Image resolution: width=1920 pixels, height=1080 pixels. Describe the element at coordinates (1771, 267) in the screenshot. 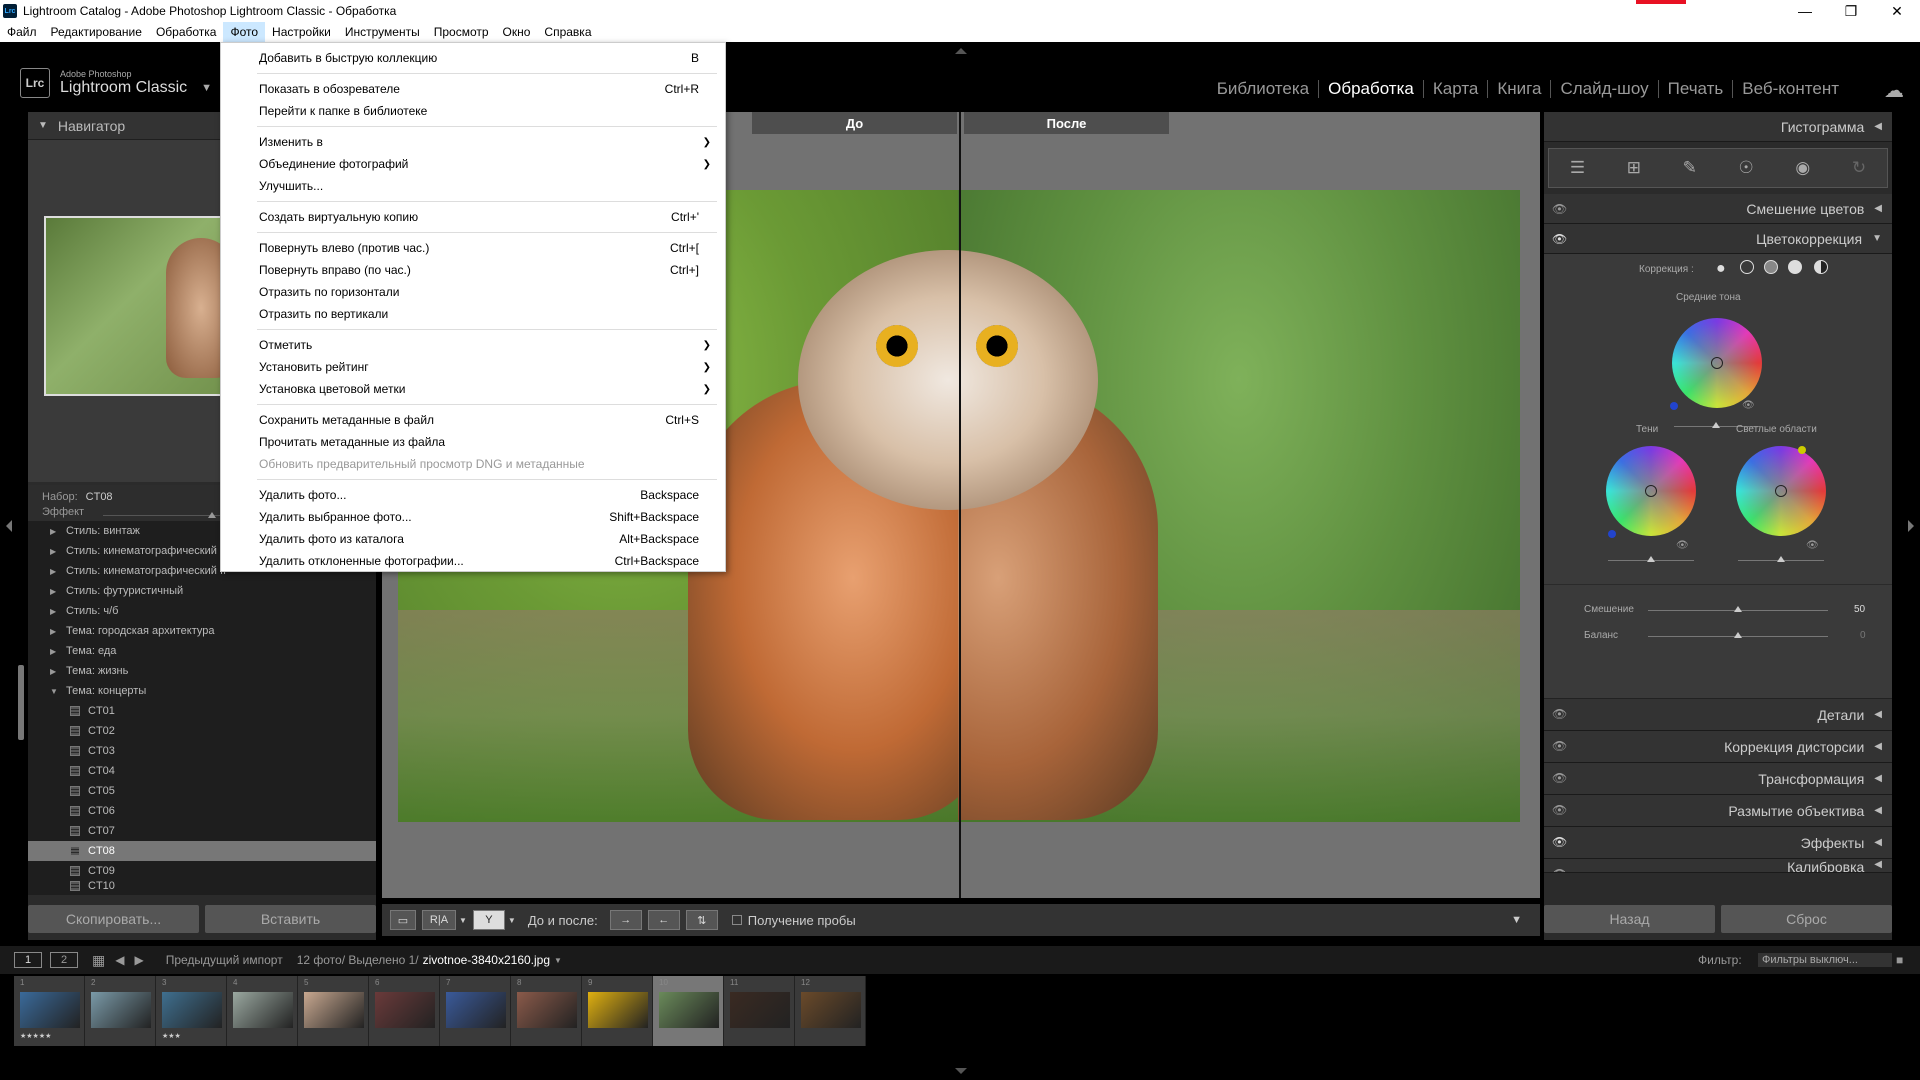

I see `midtones-mode-icon` at that location.